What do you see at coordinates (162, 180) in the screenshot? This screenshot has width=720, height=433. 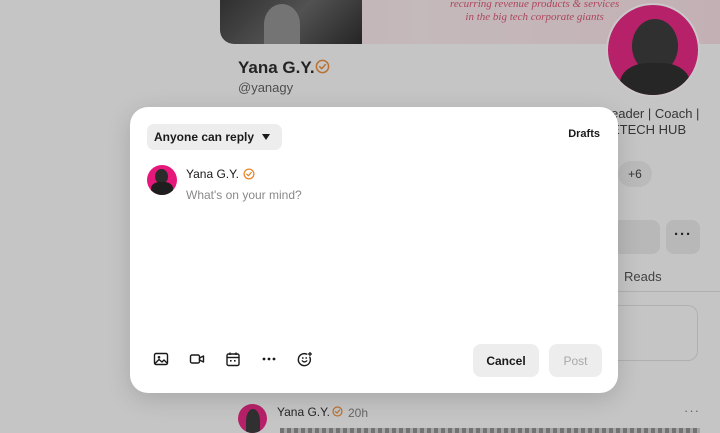 I see `avatar` at bounding box center [162, 180].